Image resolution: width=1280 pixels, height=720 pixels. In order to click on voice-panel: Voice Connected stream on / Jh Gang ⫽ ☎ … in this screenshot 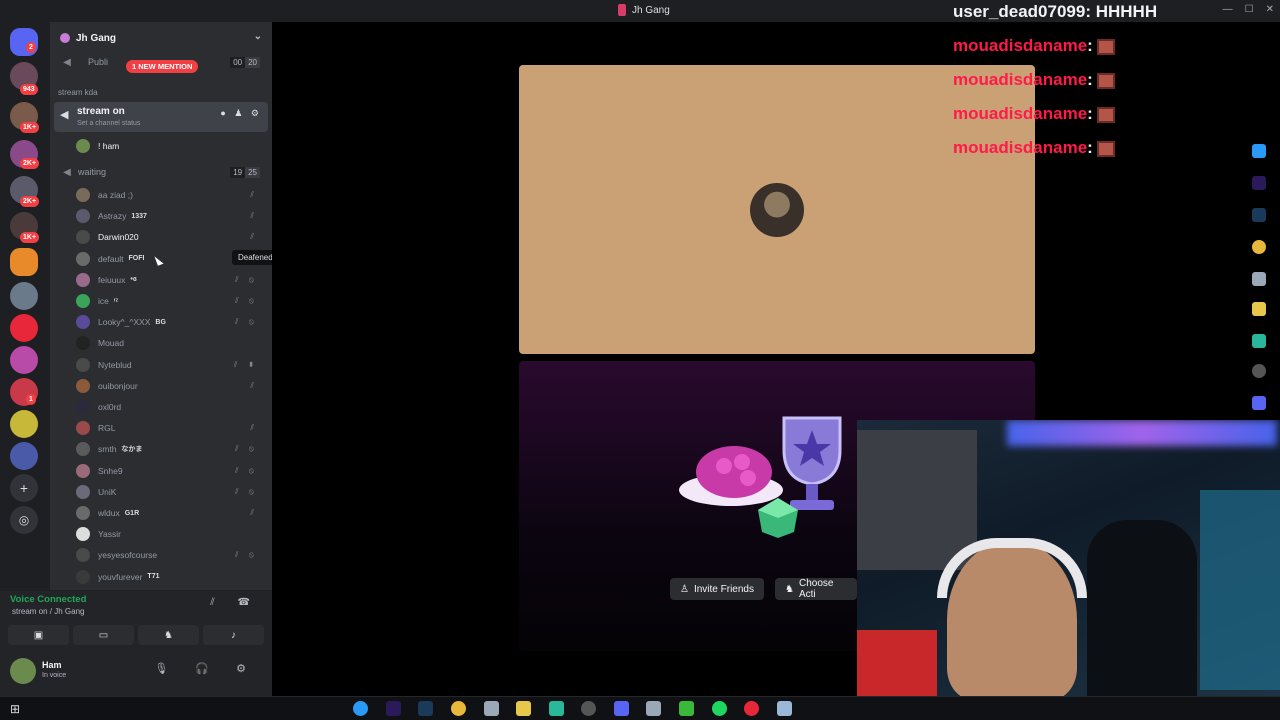, I will do `click(136, 620)`.